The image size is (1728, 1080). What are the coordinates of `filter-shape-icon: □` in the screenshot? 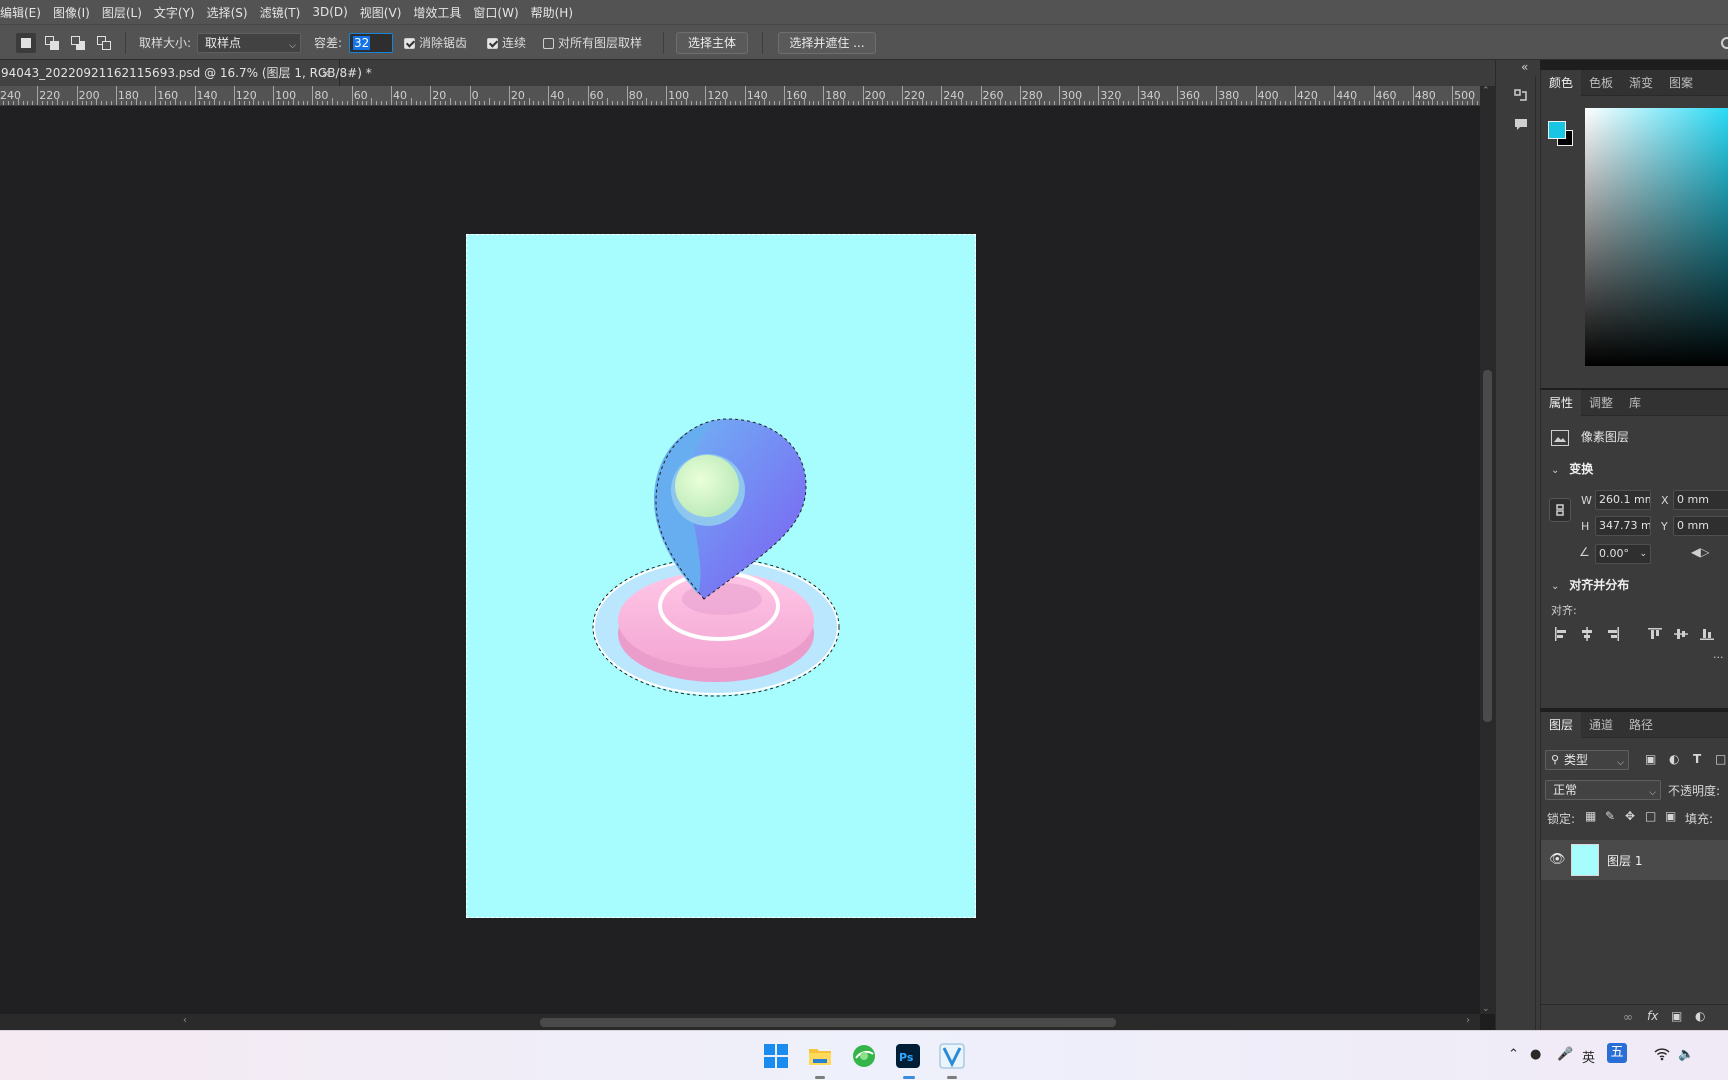 It's located at (1720, 759).